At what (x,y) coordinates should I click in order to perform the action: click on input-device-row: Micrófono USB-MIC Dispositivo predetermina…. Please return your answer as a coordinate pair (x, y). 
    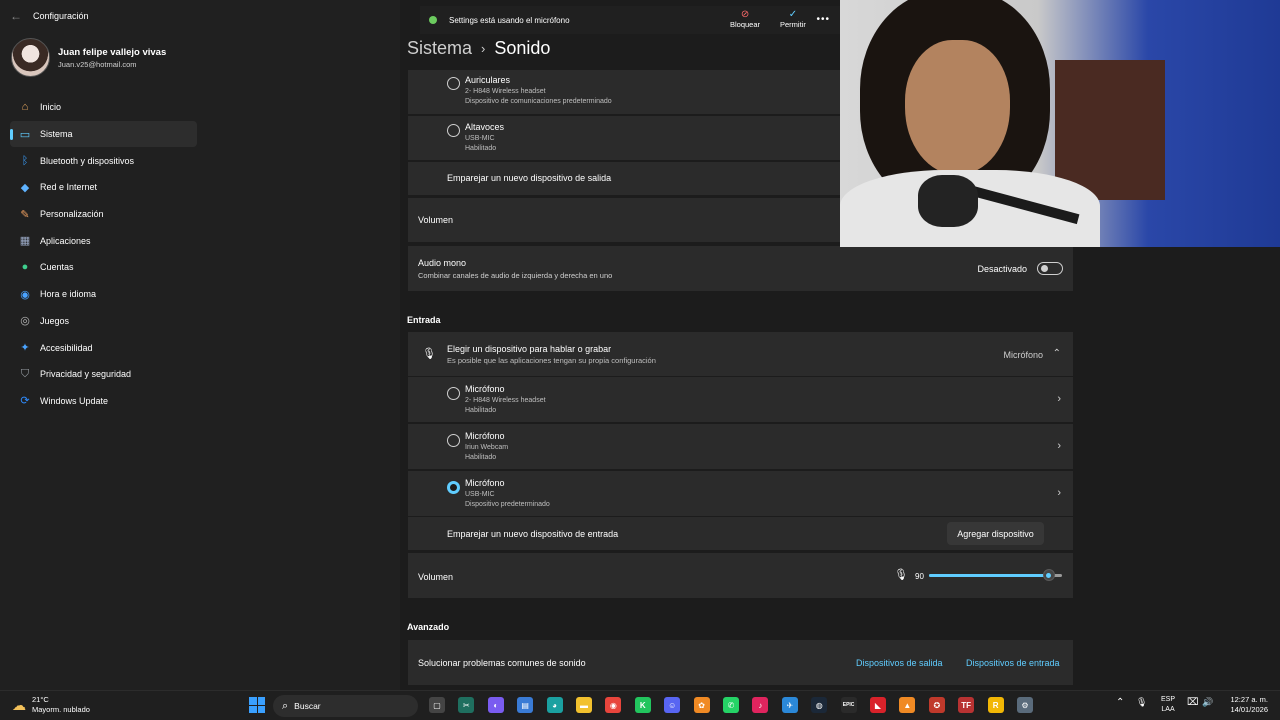
    Looking at the image, I should click on (740, 493).